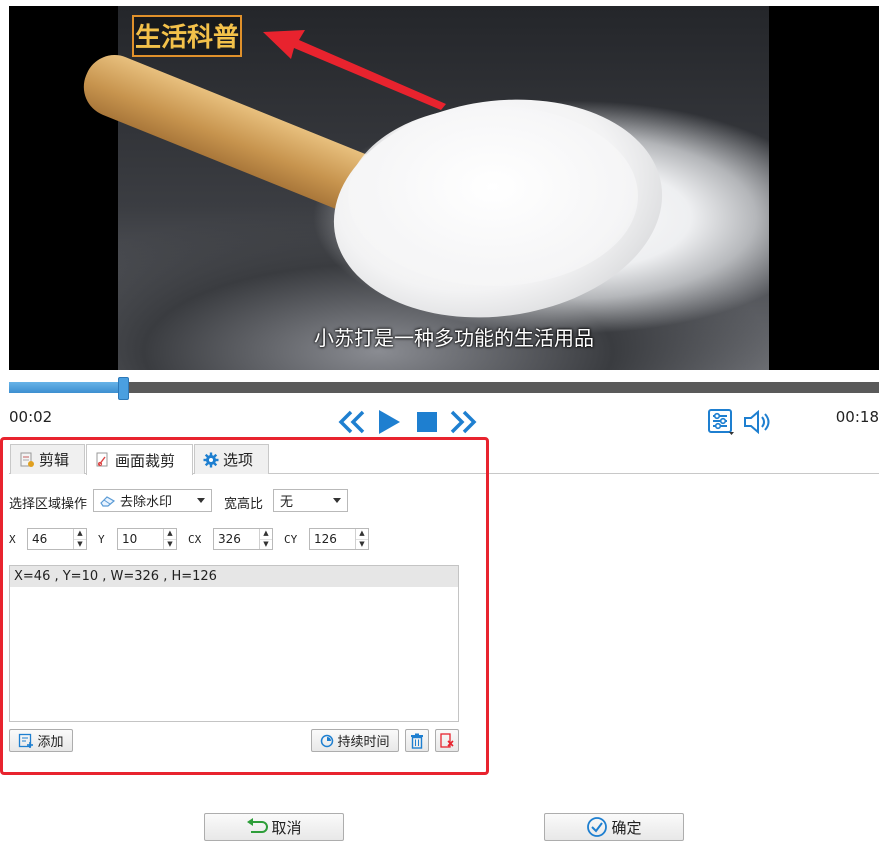  I want to click on tab-crop-label: 画面裁剪, so click(145, 460).